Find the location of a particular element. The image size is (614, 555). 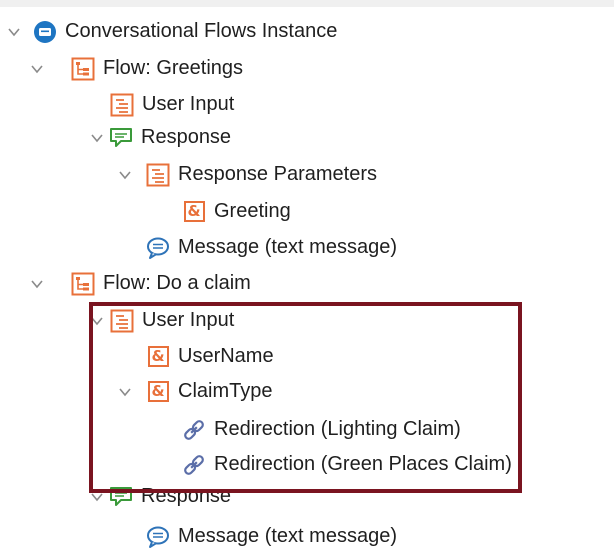

tree-node-response-parameters: Response Parameters is located at coordinates (261, 174).